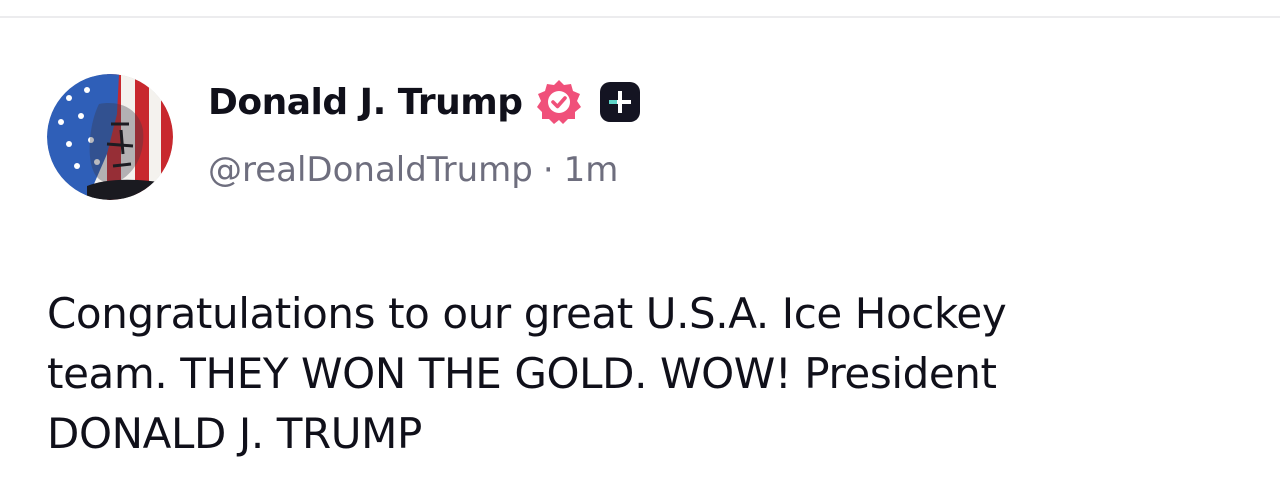  What do you see at coordinates (620, 102) in the screenshot?
I see `plus-badge-icon` at bounding box center [620, 102].